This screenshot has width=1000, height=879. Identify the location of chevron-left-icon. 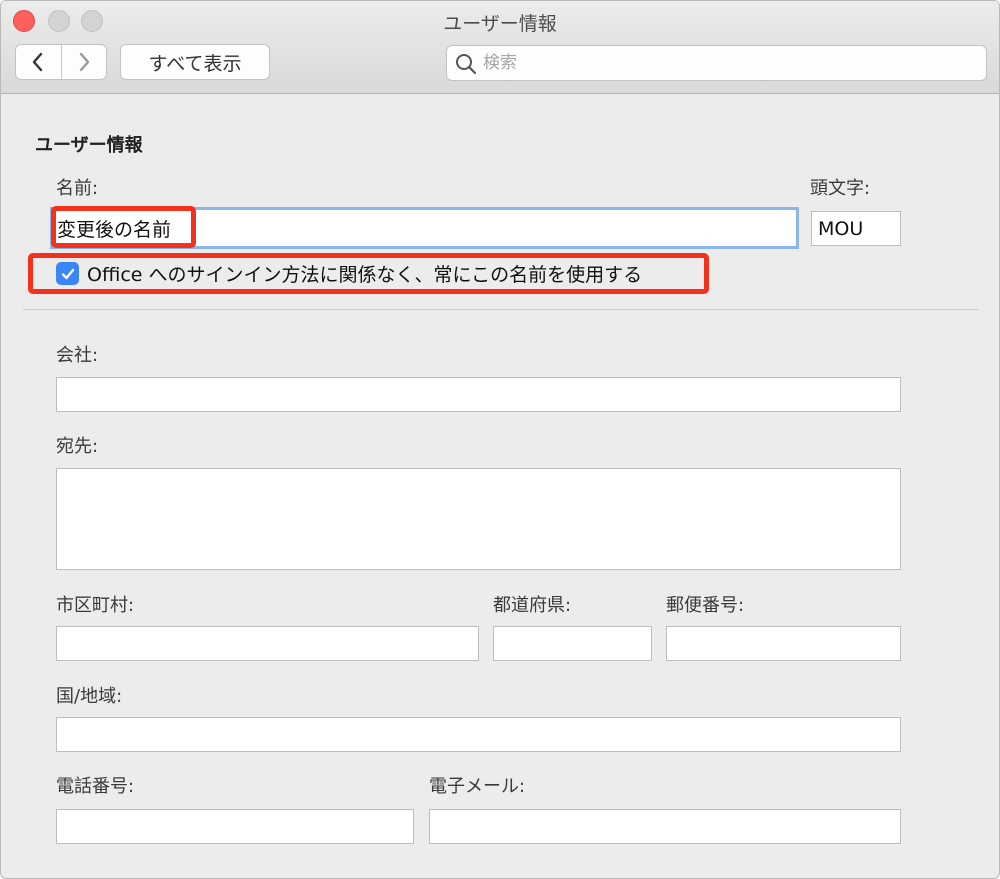
(38, 62).